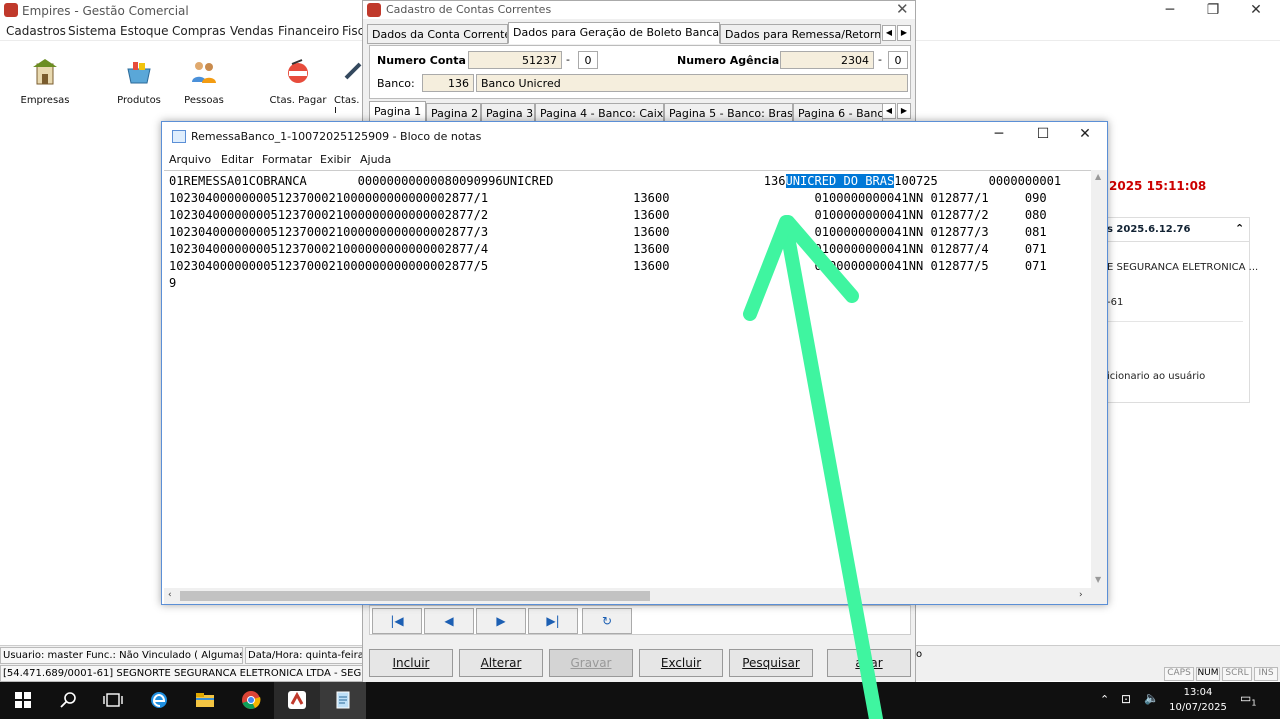  What do you see at coordinates (437, 34) in the screenshot?
I see `tab-dados-conta: Dados da Conta Corrente` at bounding box center [437, 34].